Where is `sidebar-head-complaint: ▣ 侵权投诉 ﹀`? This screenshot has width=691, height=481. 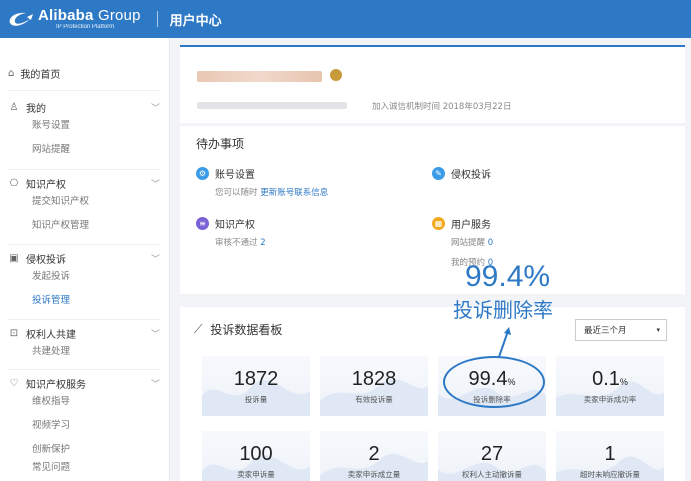 sidebar-head-complaint: ▣ 侵权投诉 ﹀ is located at coordinates (84, 258).